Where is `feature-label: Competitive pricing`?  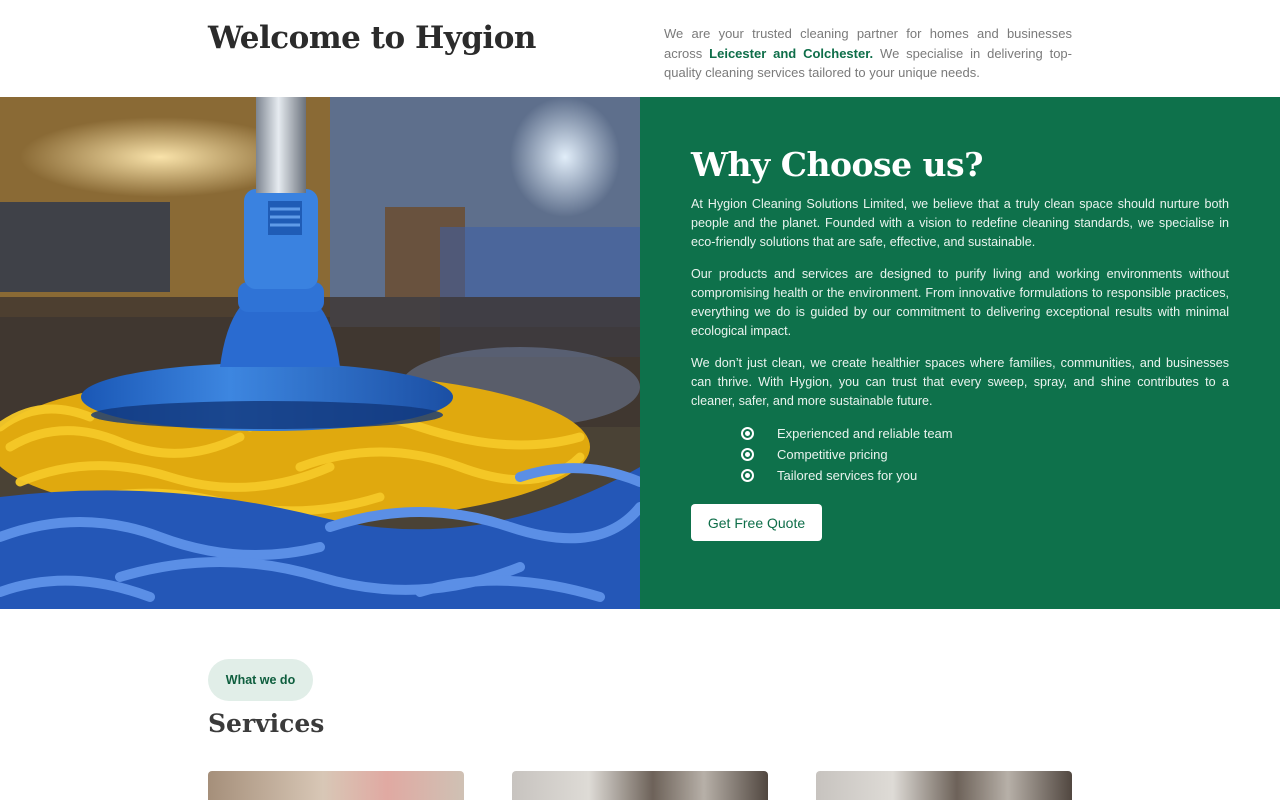 feature-label: Competitive pricing is located at coordinates (832, 454).